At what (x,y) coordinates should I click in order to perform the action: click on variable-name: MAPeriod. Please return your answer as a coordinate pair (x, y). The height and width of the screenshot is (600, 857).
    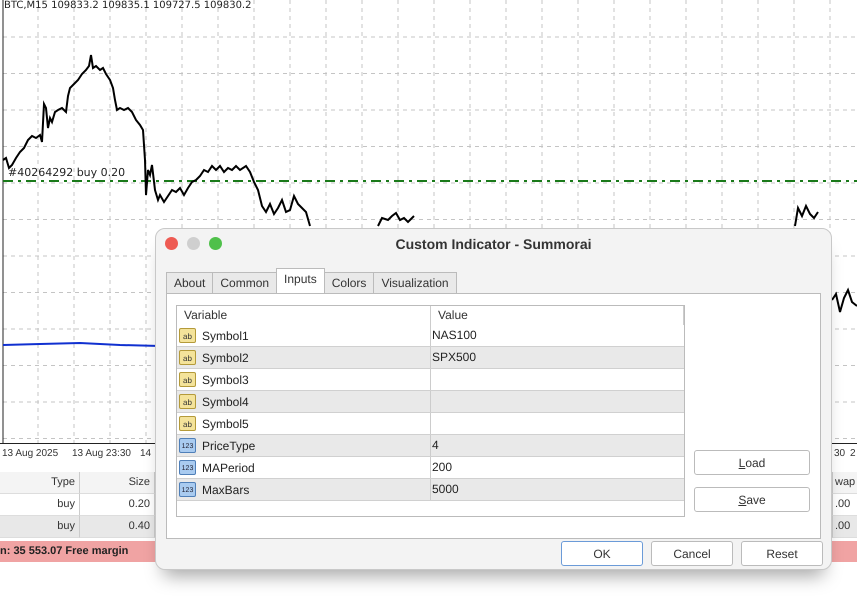
    Looking at the image, I should click on (228, 467).